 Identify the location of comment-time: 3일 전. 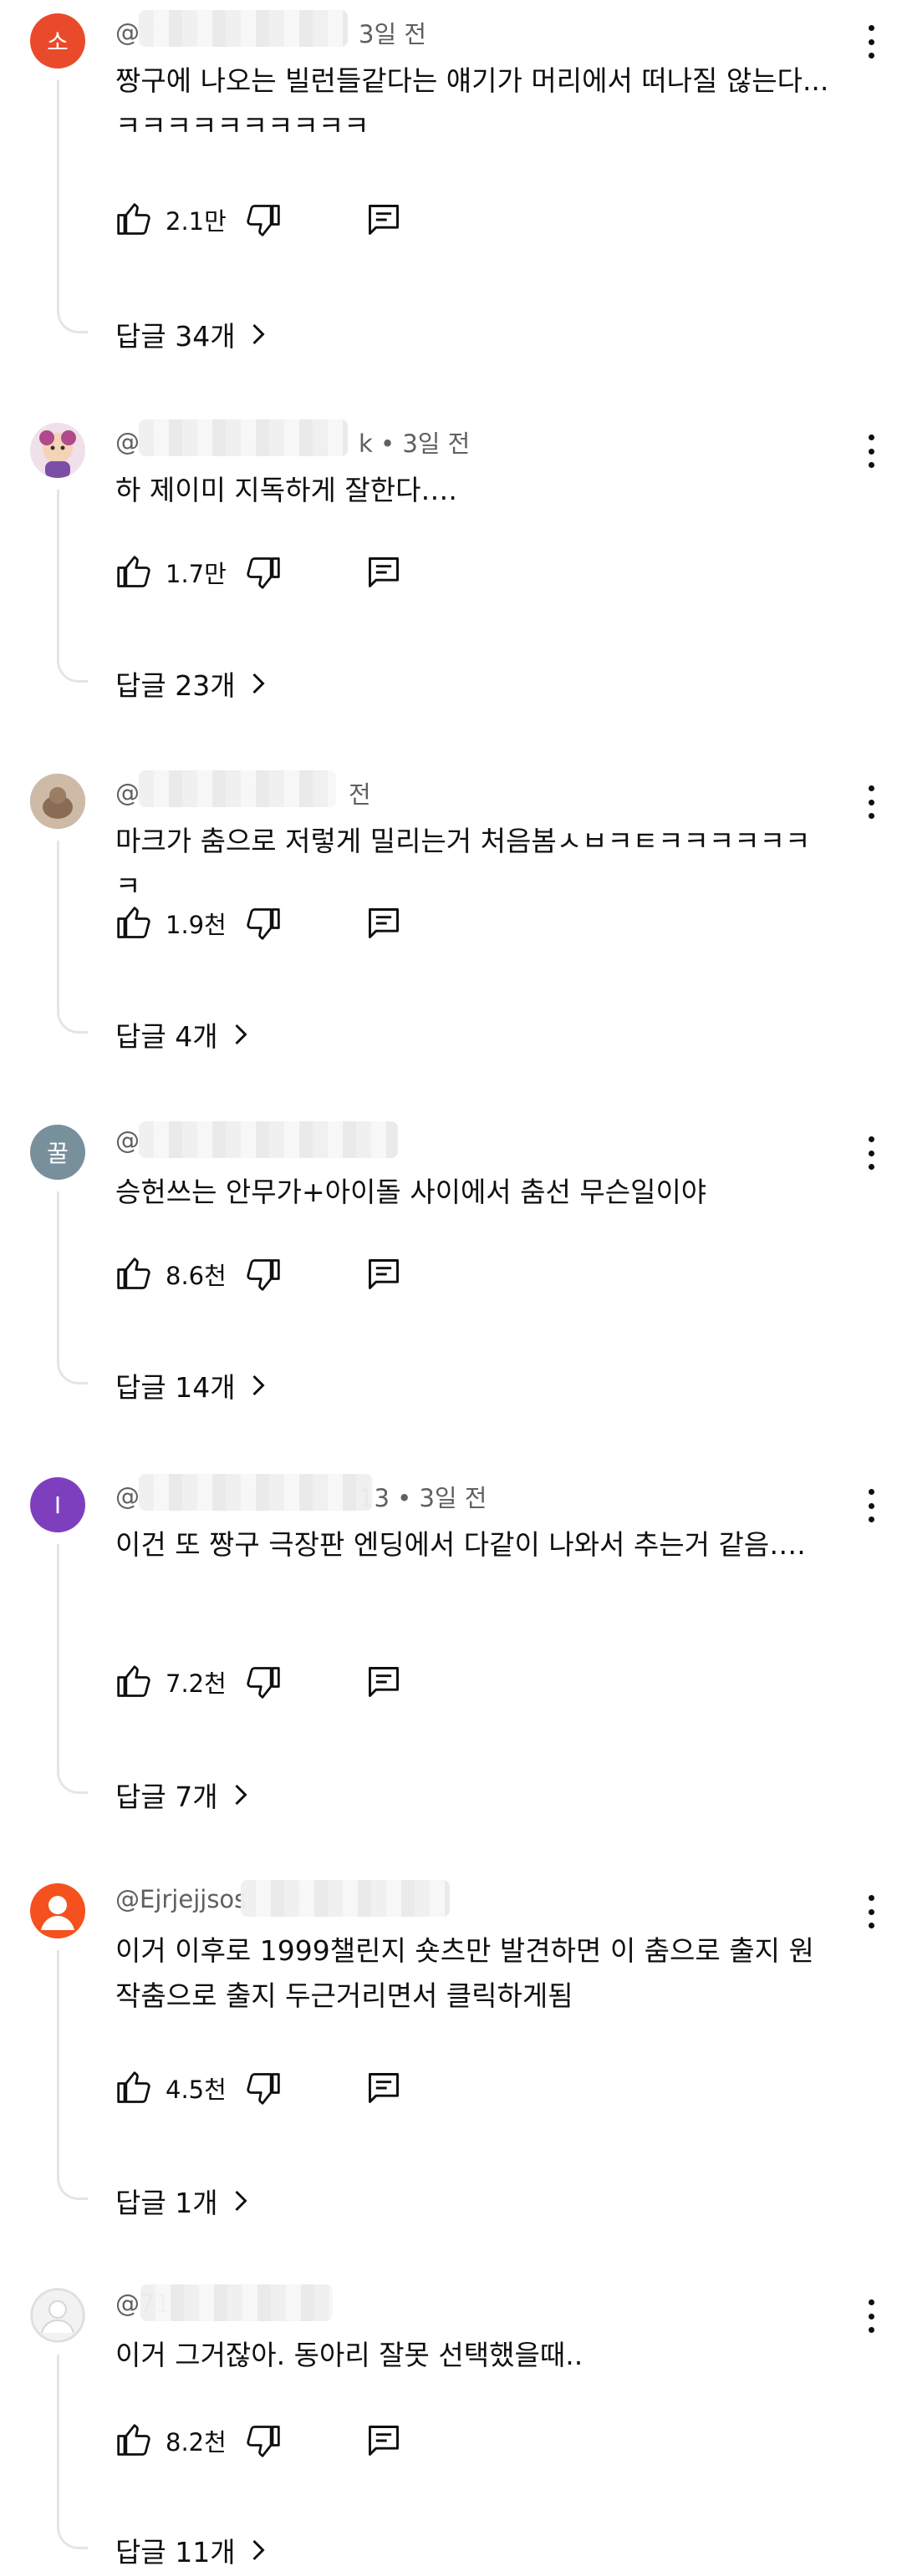
(393, 34).